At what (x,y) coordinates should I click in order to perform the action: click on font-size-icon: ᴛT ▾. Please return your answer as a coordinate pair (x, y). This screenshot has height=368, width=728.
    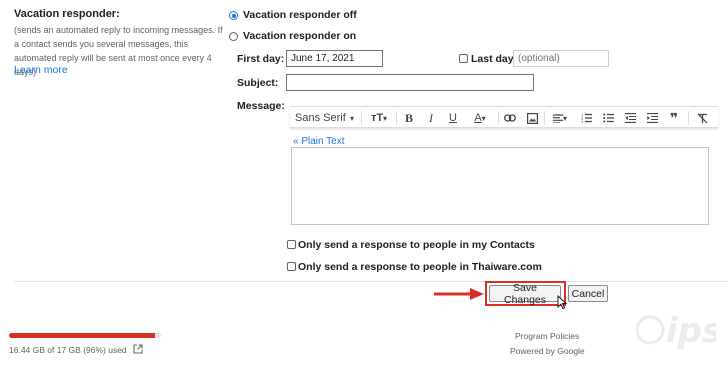
    Looking at the image, I should click on (379, 118).